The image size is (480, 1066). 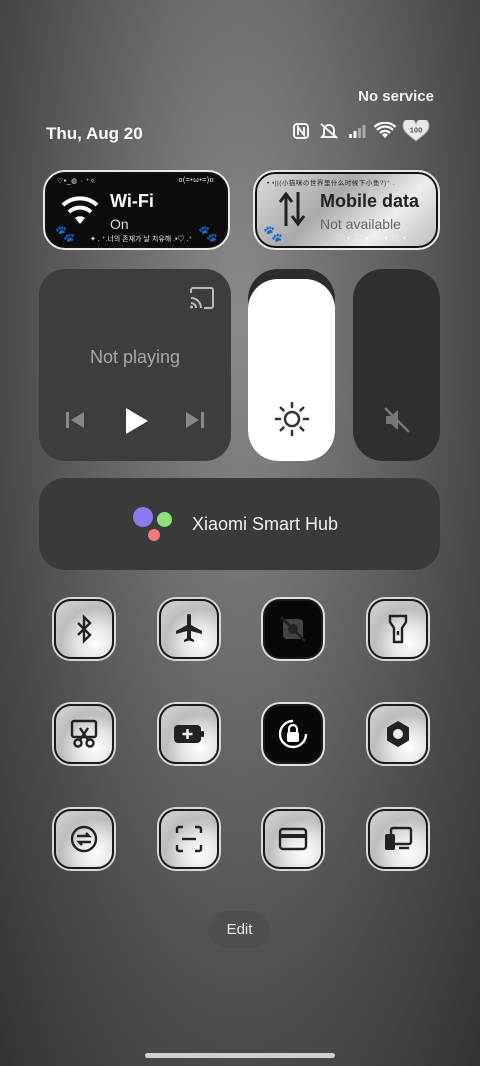 I want to click on card-toggle, so click(x=293, y=839).